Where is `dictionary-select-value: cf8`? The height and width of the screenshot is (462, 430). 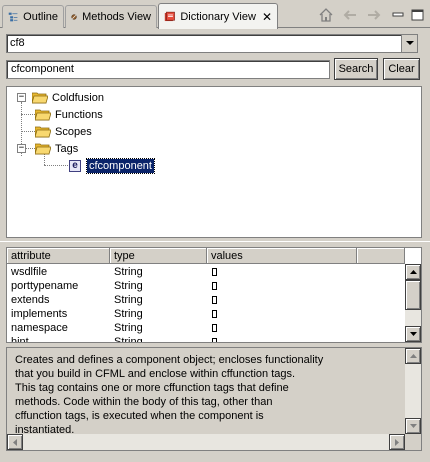
dictionary-select-value: cf8 is located at coordinates (17, 43).